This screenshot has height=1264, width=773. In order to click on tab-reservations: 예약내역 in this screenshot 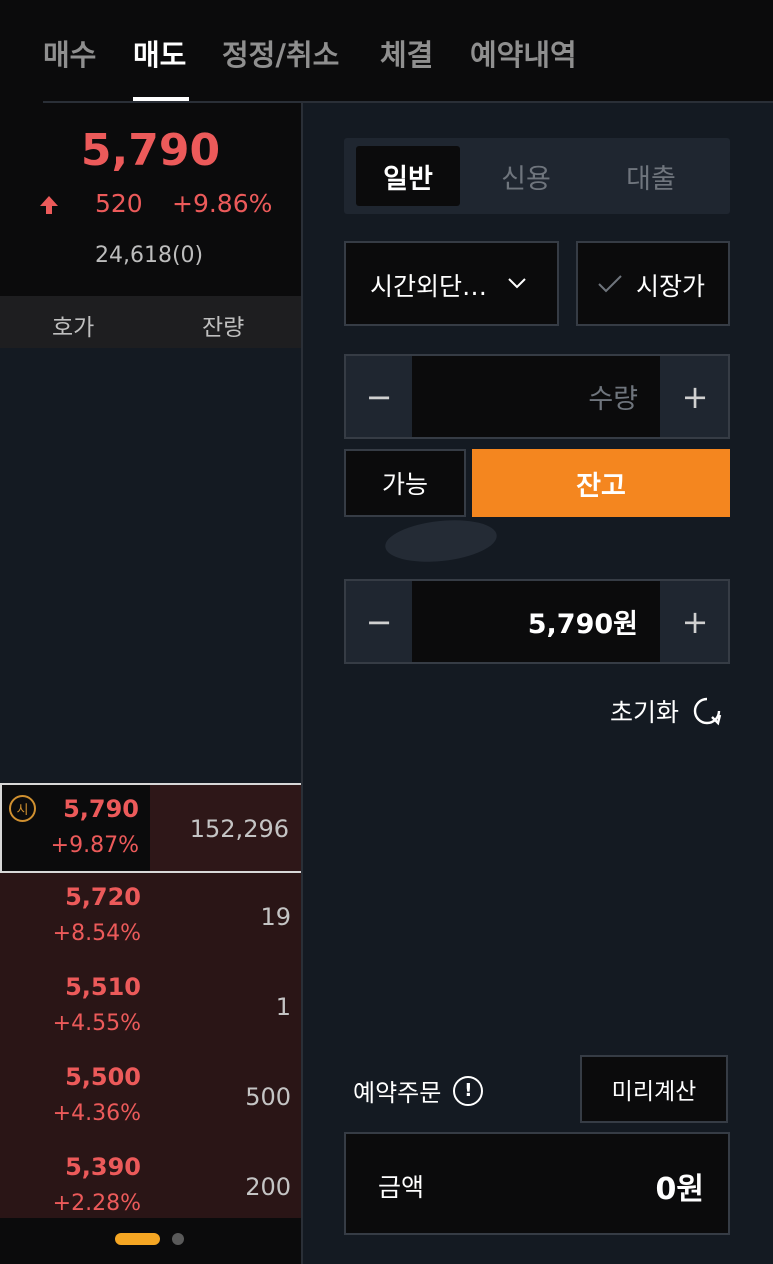, I will do `click(523, 53)`.